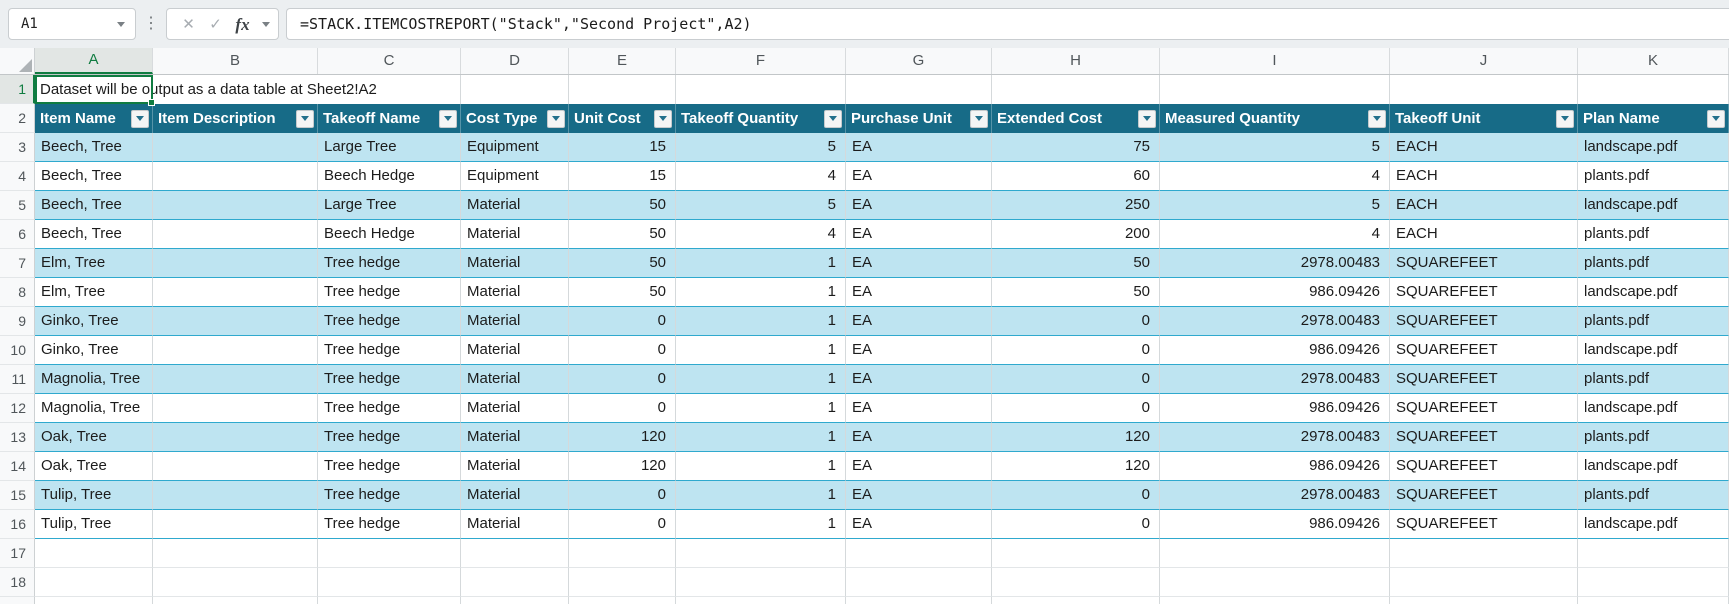 The height and width of the screenshot is (604, 1729). I want to click on cell-a8: Elm, Tree, so click(94, 292).